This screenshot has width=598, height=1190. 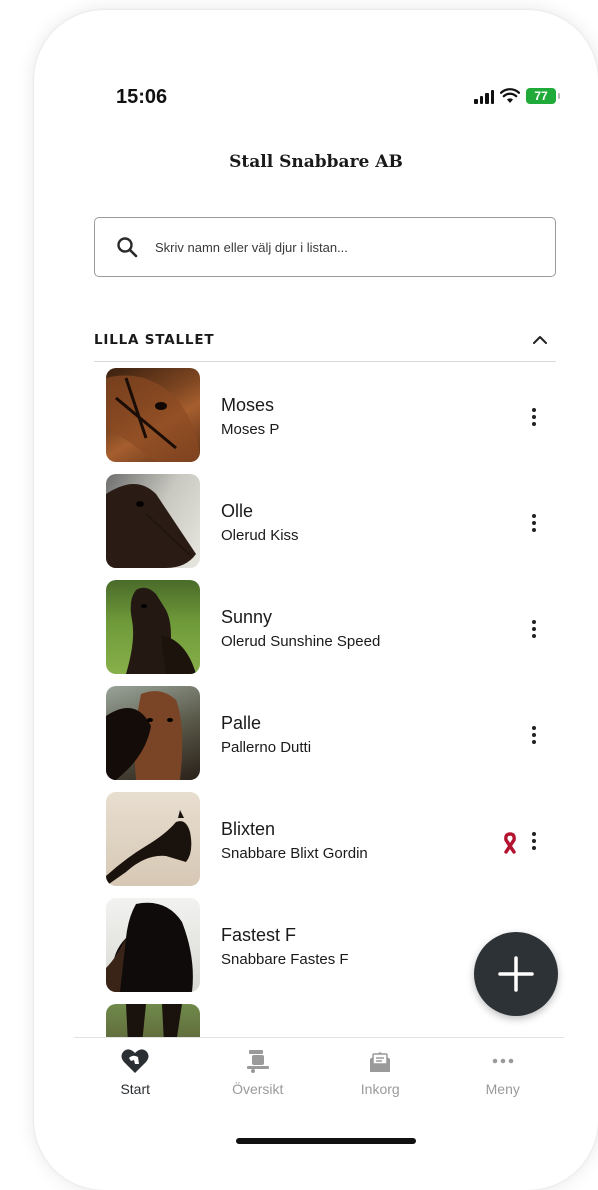 What do you see at coordinates (301, 641) in the screenshot?
I see `horse-registered-name: Olerud Sunshine Speed` at bounding box center [301, 641].